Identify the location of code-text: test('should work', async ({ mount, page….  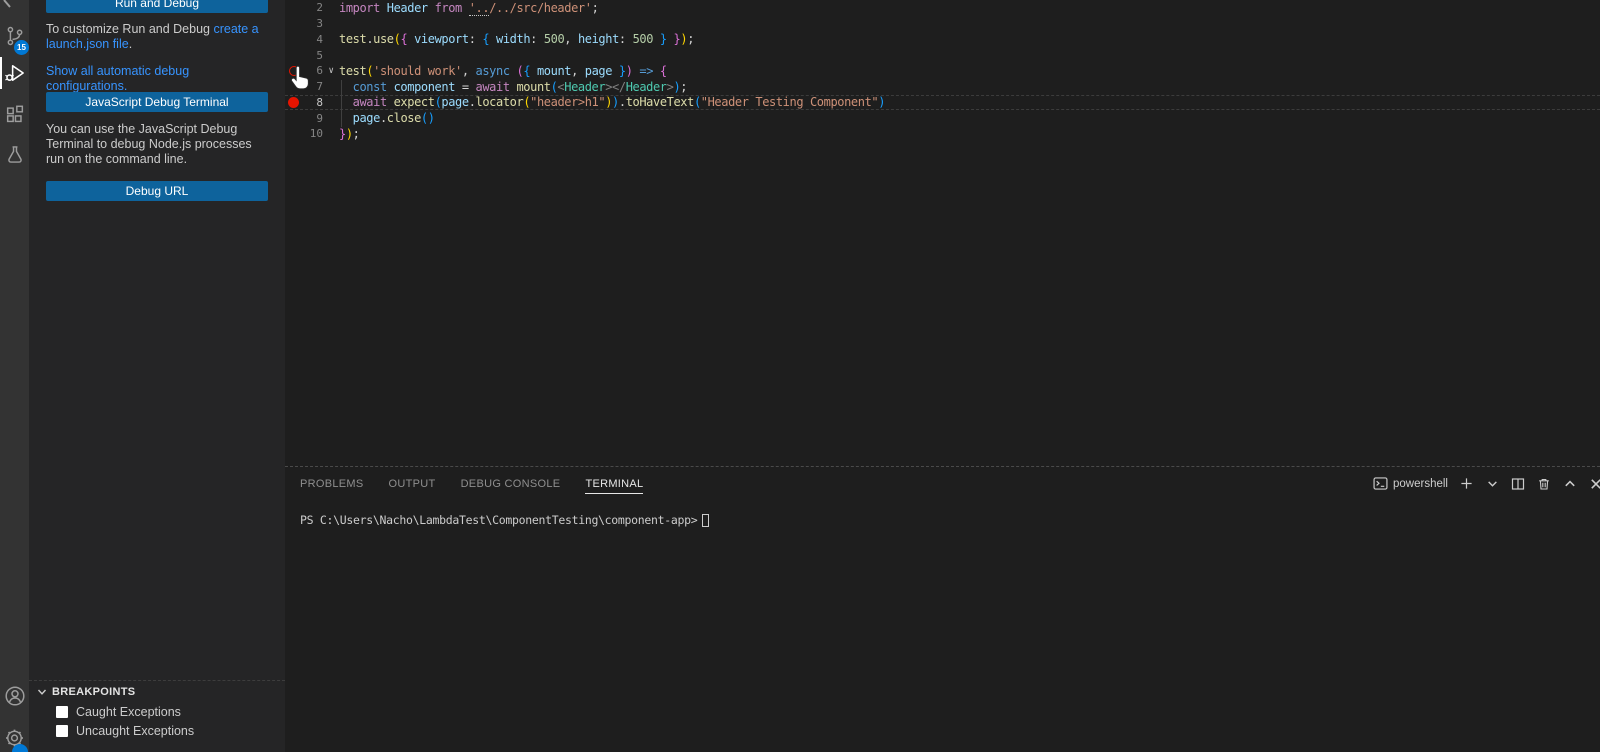
(503, 70).